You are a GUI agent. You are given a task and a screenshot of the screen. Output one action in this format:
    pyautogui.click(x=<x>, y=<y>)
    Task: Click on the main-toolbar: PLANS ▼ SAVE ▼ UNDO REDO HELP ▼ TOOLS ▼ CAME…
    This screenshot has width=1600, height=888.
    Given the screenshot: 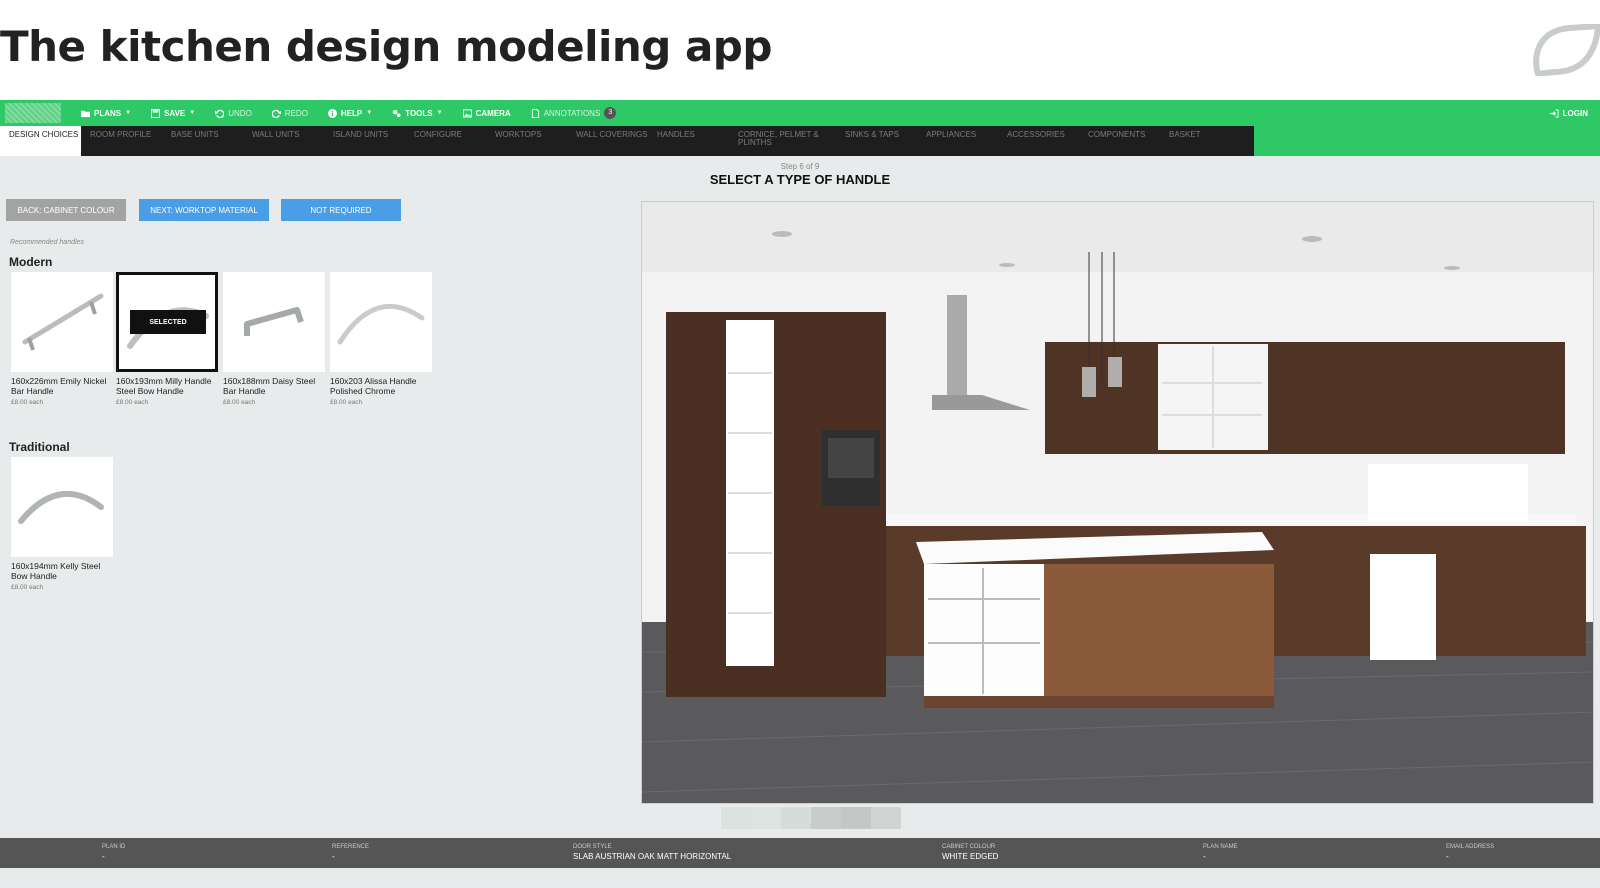 What is the action you would take?
    pyautogui.click(x=800, y=113)
    